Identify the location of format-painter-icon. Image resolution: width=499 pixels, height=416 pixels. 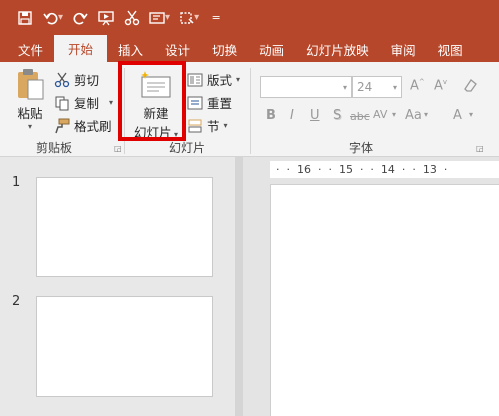
(62, 126).